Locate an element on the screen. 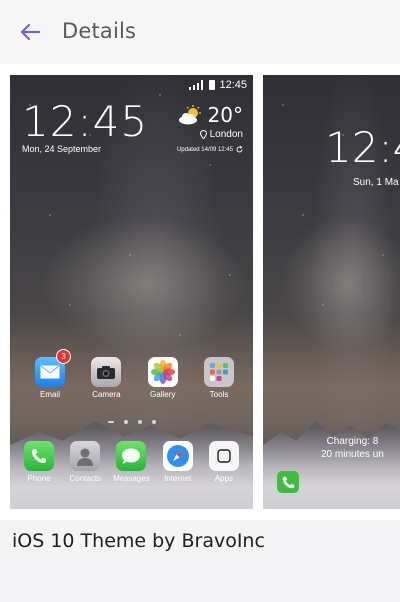  app-bar: Details is located at coordinates (200, 32).